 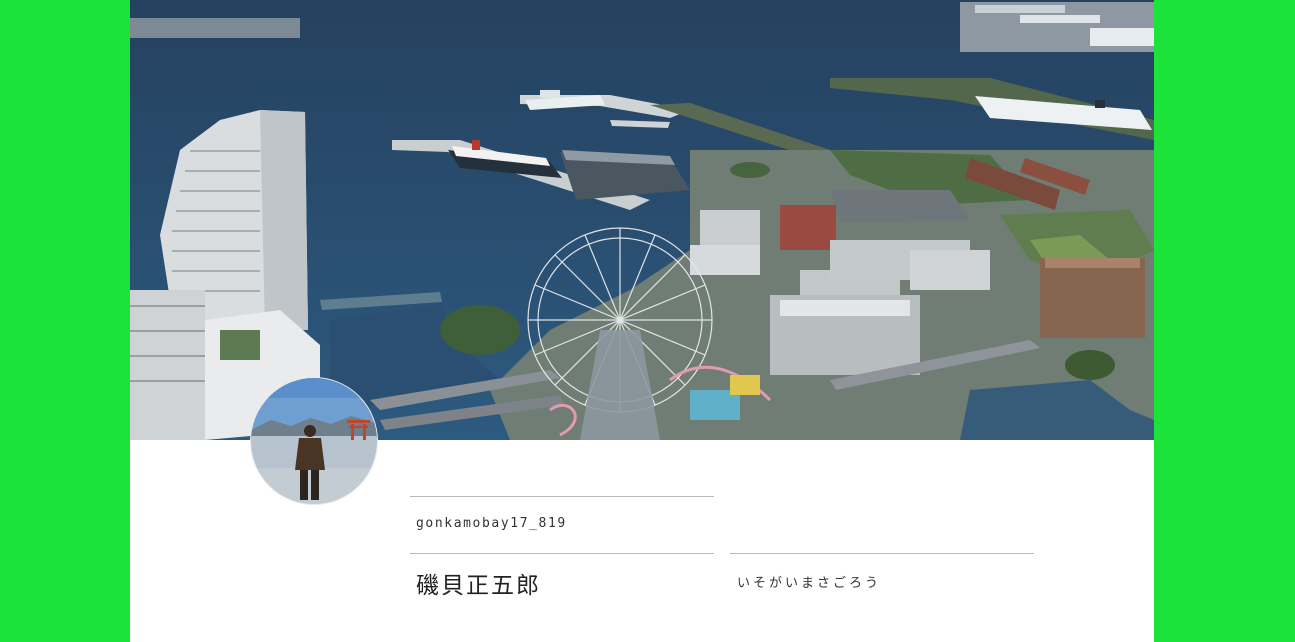 I want to click on avatar, so click(x=314, y=441).